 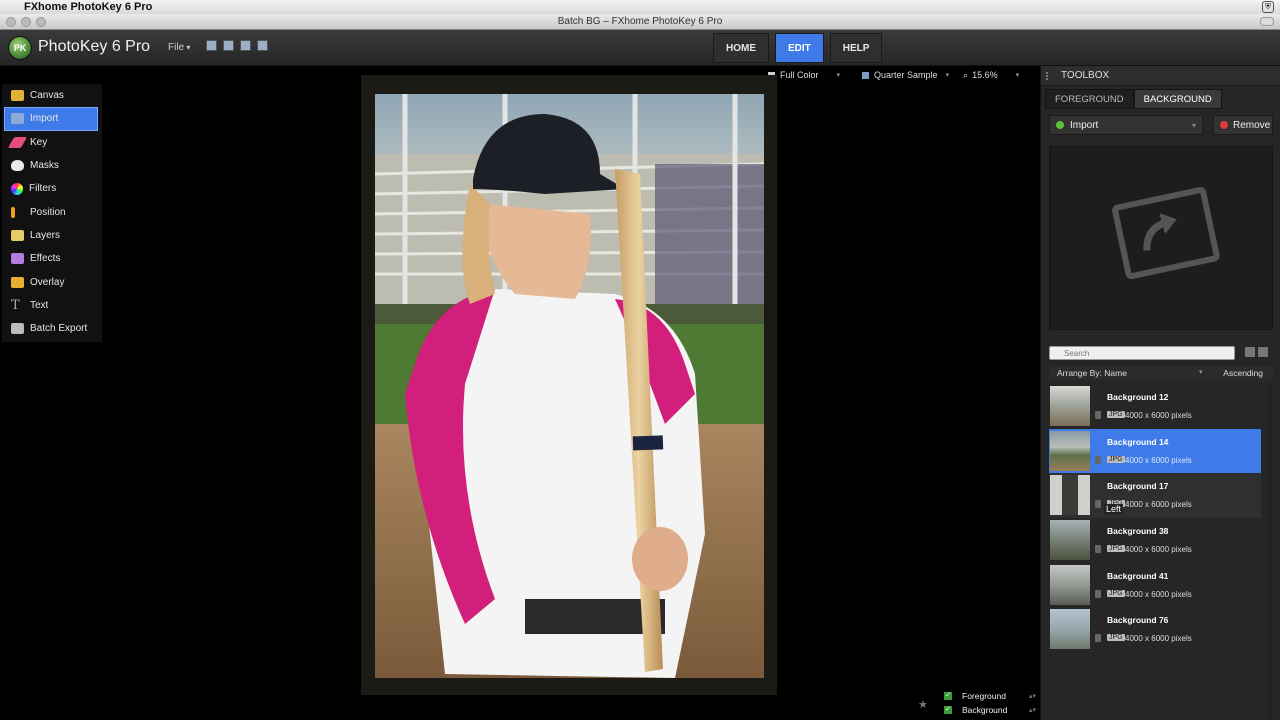 I want to click on nav-help: HELP, so click(x=856, y=48).